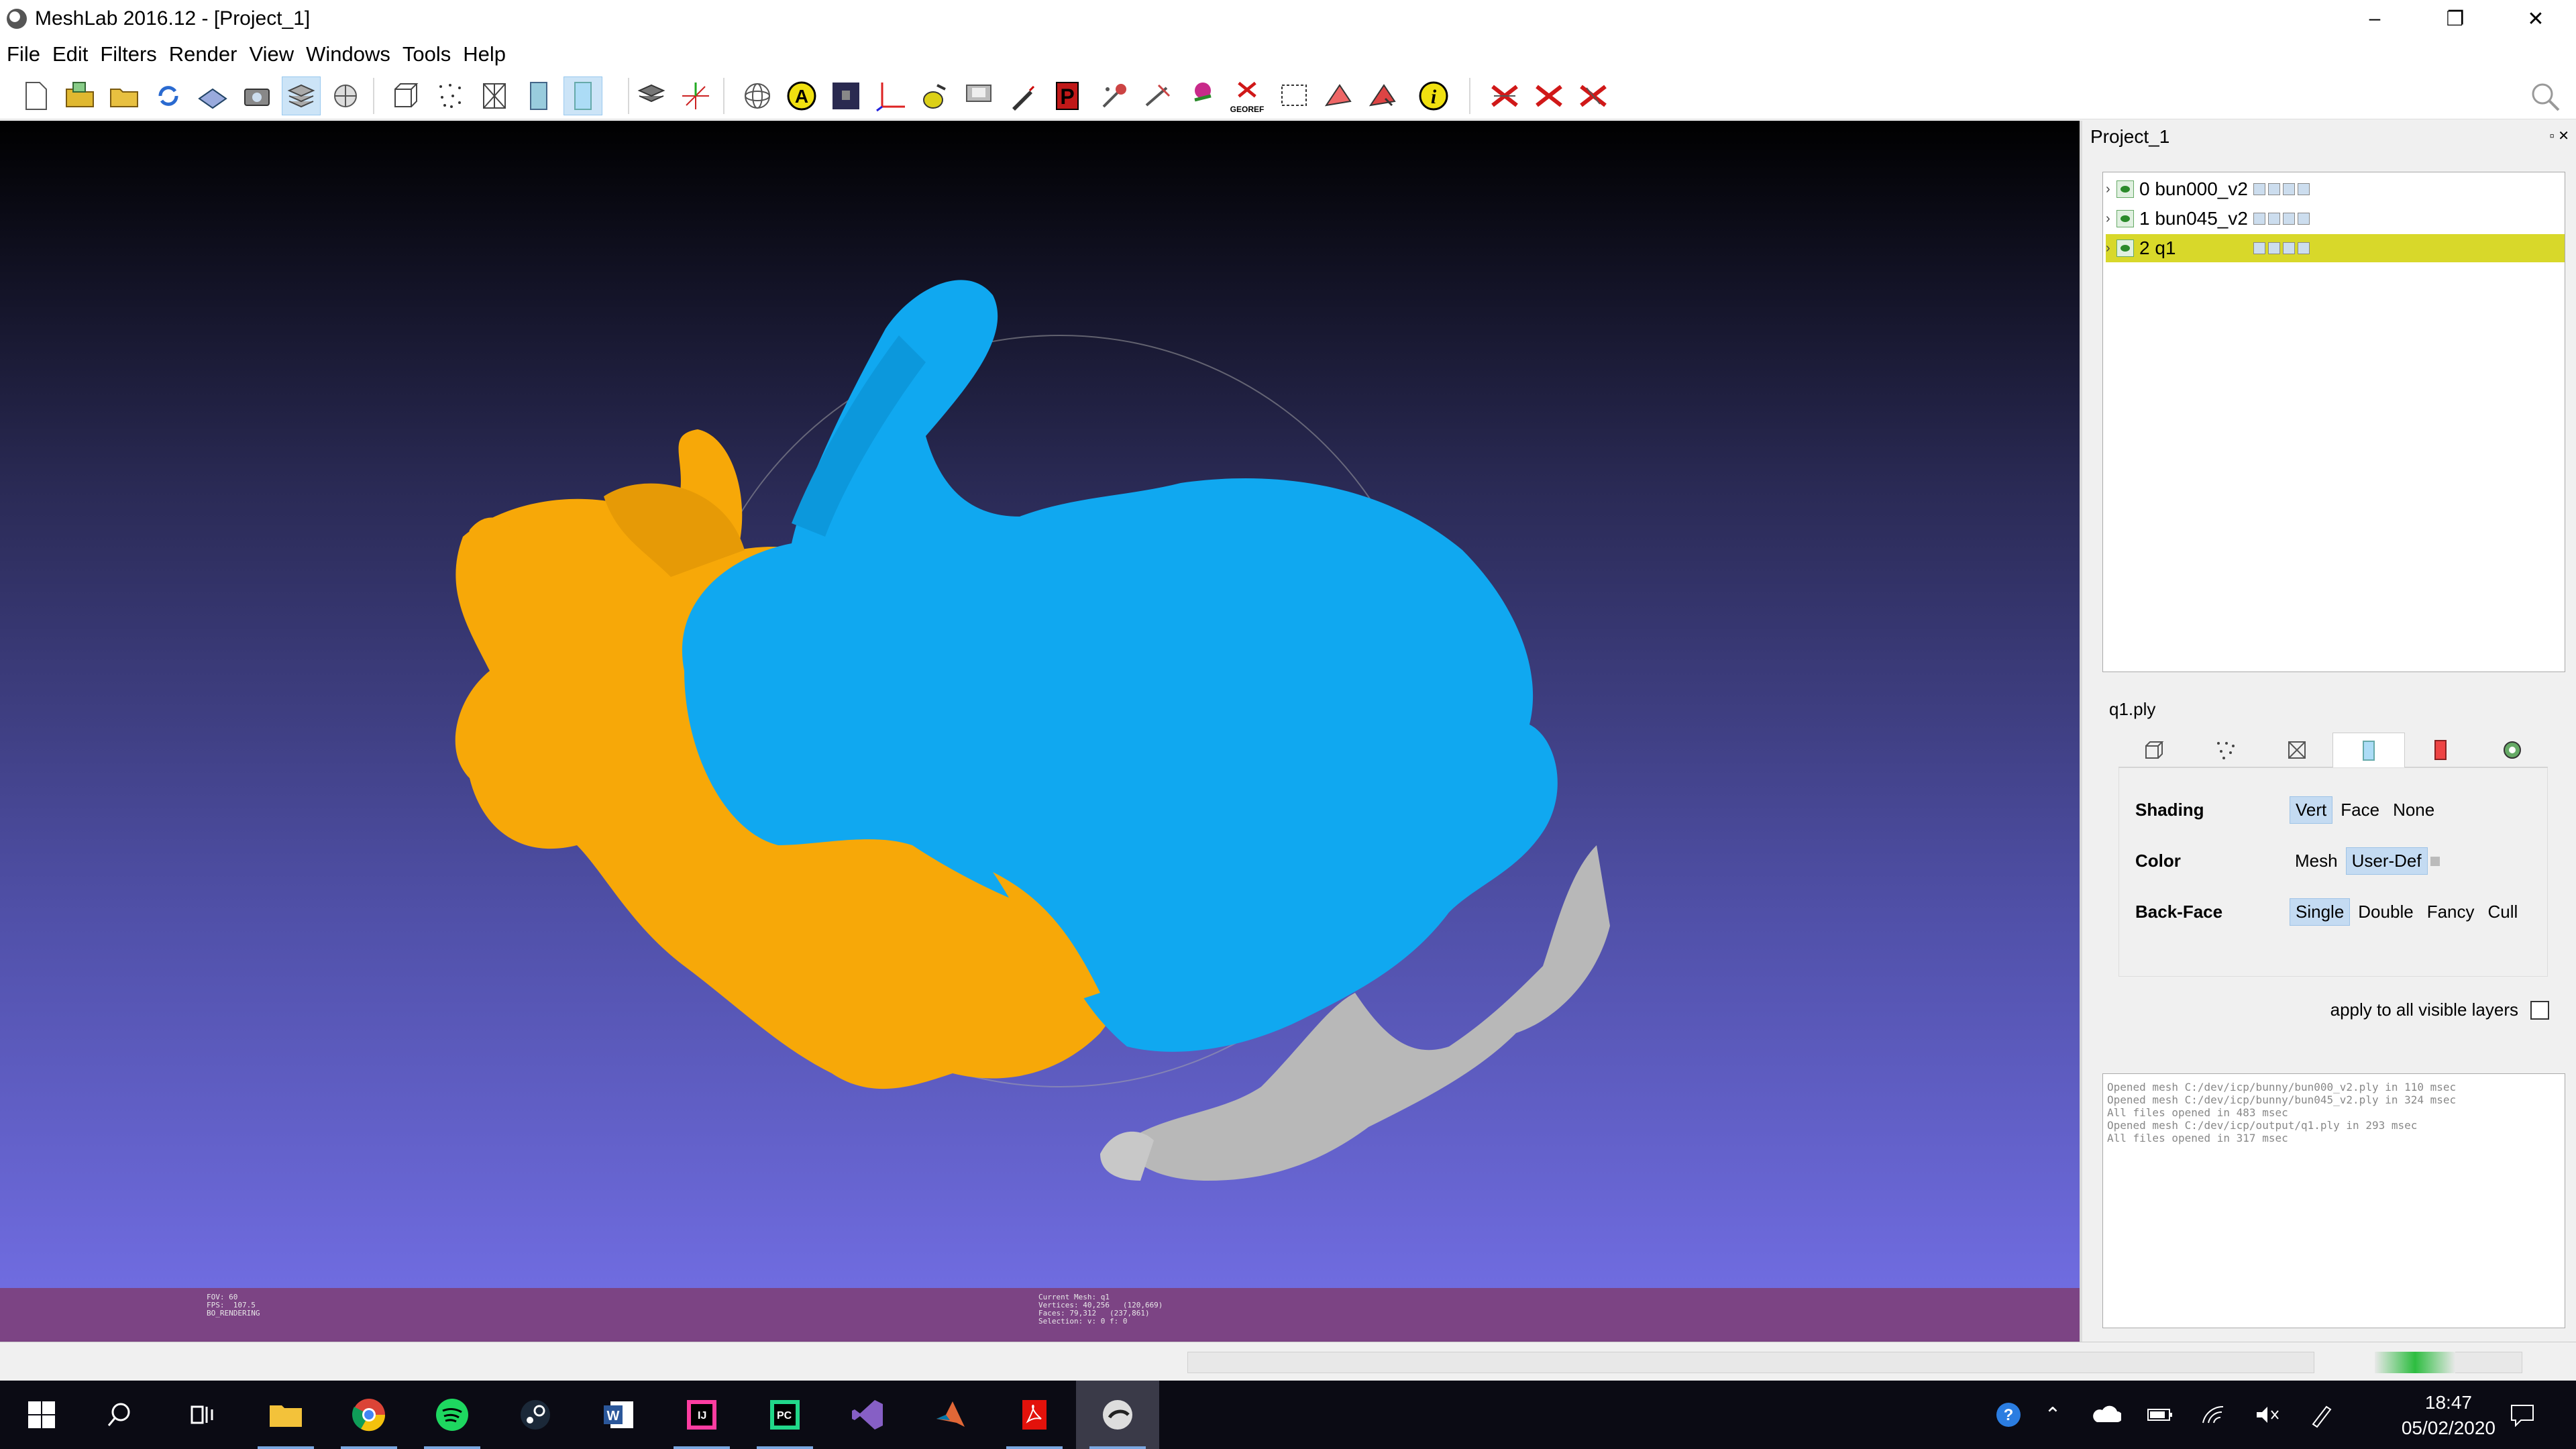 The image size is (2576, 1449). What do you see at coordinates (1382, 95) in the screenshot?
I see `manual-select-icon` at bounding box center [1382, 95].